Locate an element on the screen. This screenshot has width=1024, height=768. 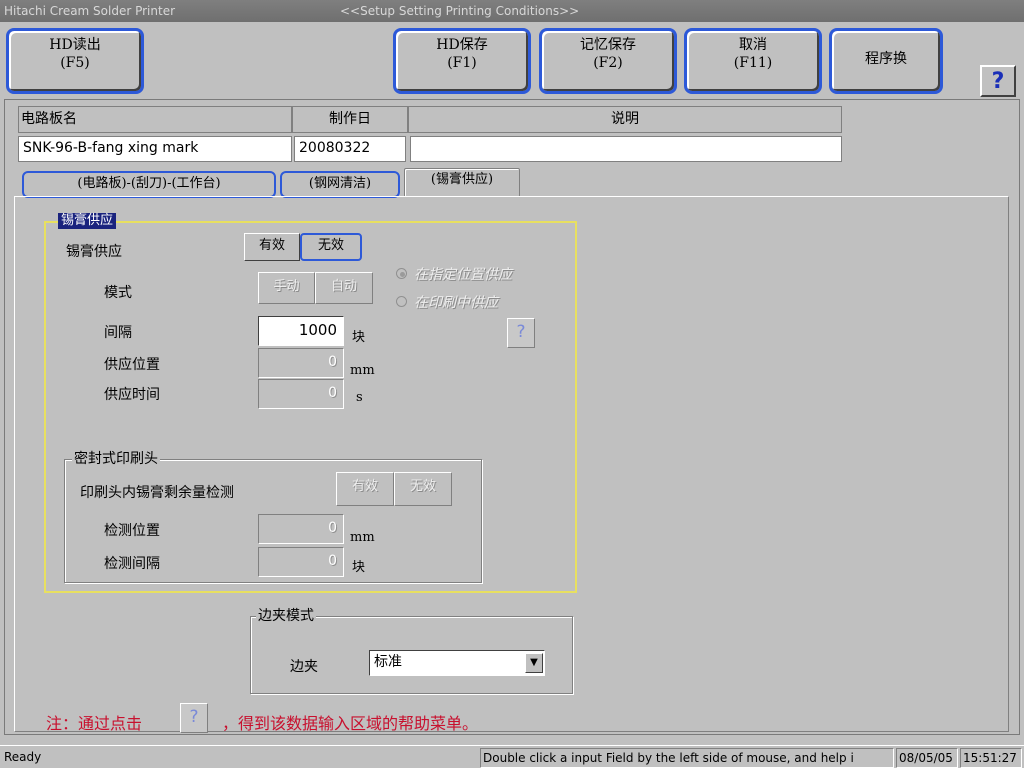
hd-read-key: (F5) is located at coordinates (75, 63).